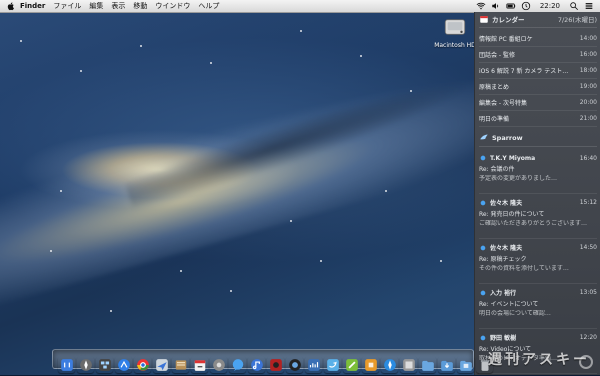 The image size is (600, 376). Describe the element at coordinates (118, 6) in the screenshot. I see `menu-view: 表示` at that location.